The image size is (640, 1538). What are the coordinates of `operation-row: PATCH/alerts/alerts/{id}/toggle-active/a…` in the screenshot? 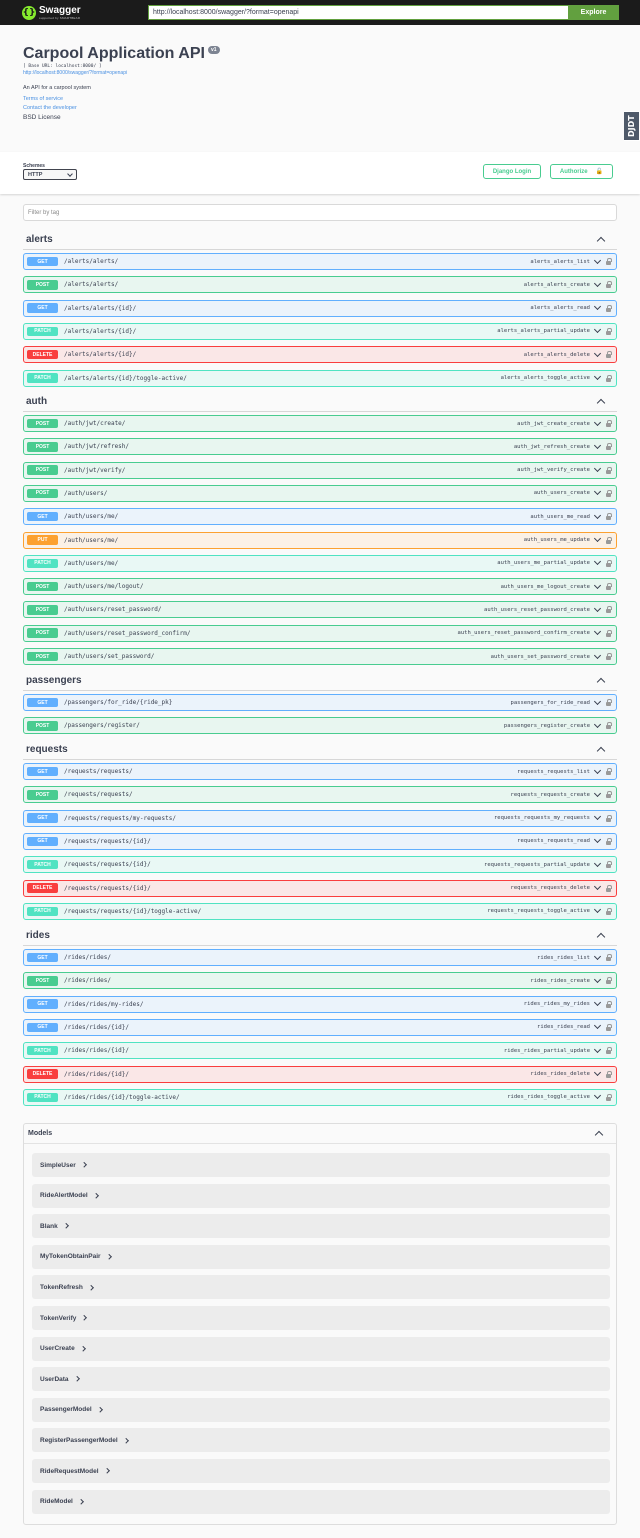 It's located at (320, 378).